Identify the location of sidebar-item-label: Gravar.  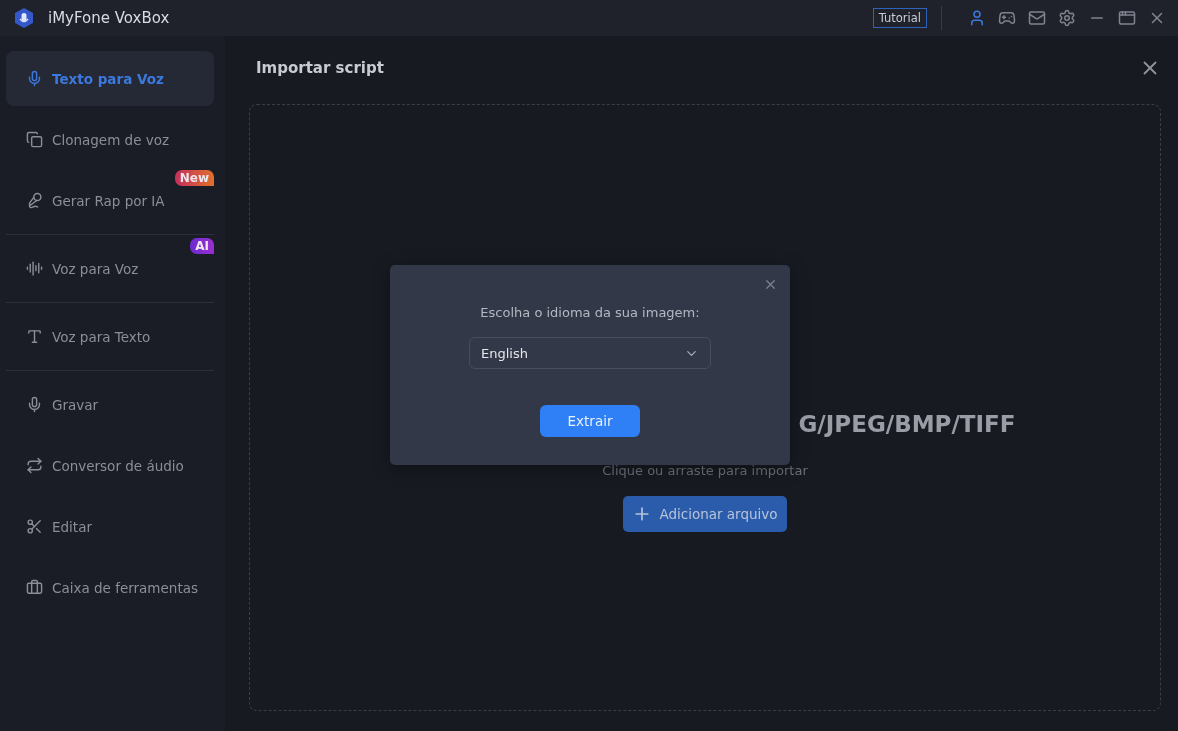
(75, 404).